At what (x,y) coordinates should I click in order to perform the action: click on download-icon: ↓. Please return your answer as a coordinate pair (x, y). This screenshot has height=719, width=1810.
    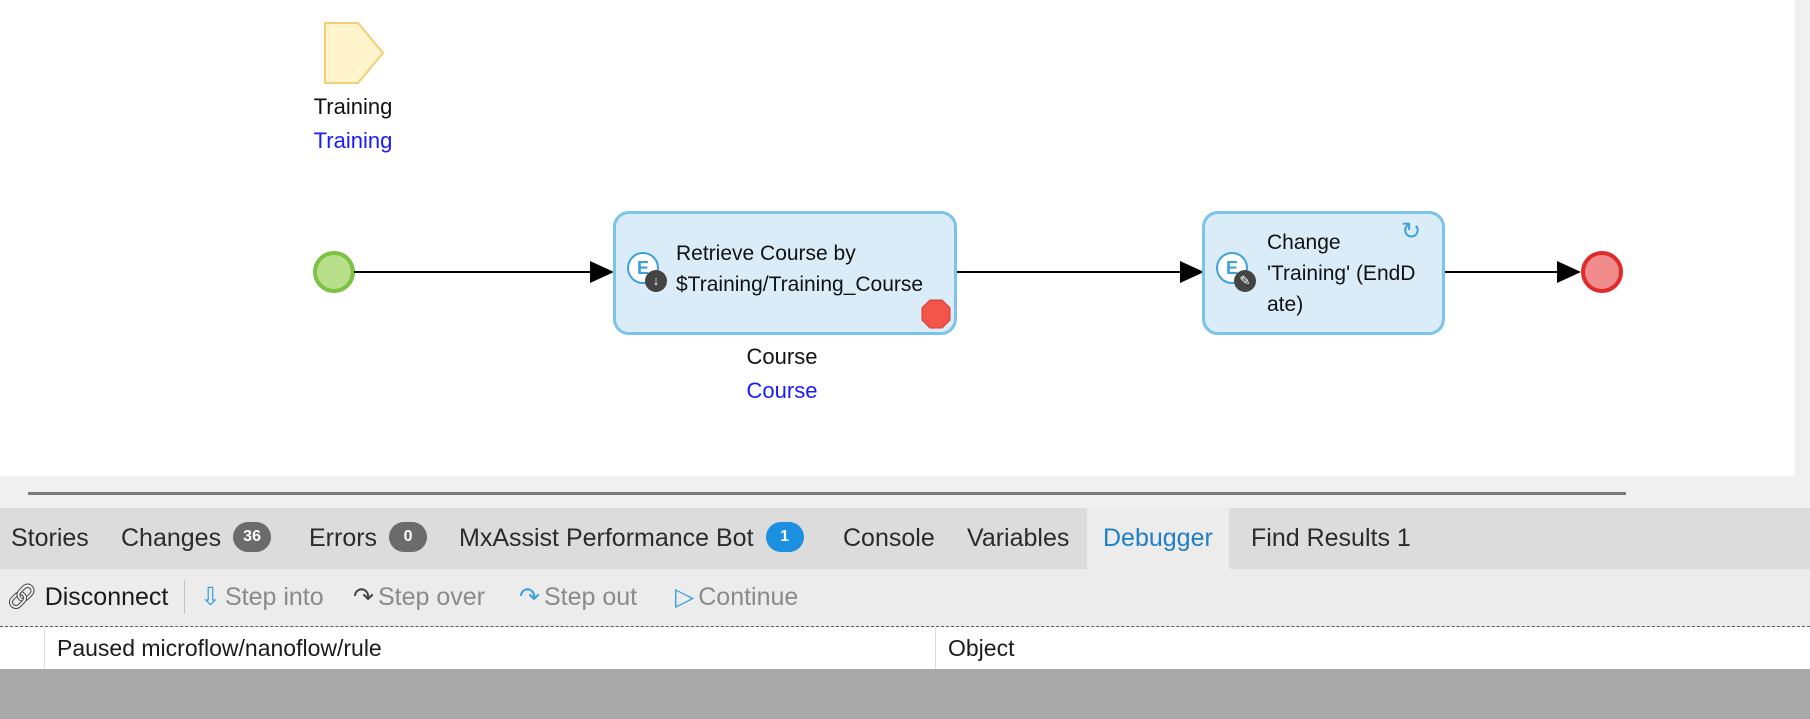
    Looking at the image, I should click on (656, 281).